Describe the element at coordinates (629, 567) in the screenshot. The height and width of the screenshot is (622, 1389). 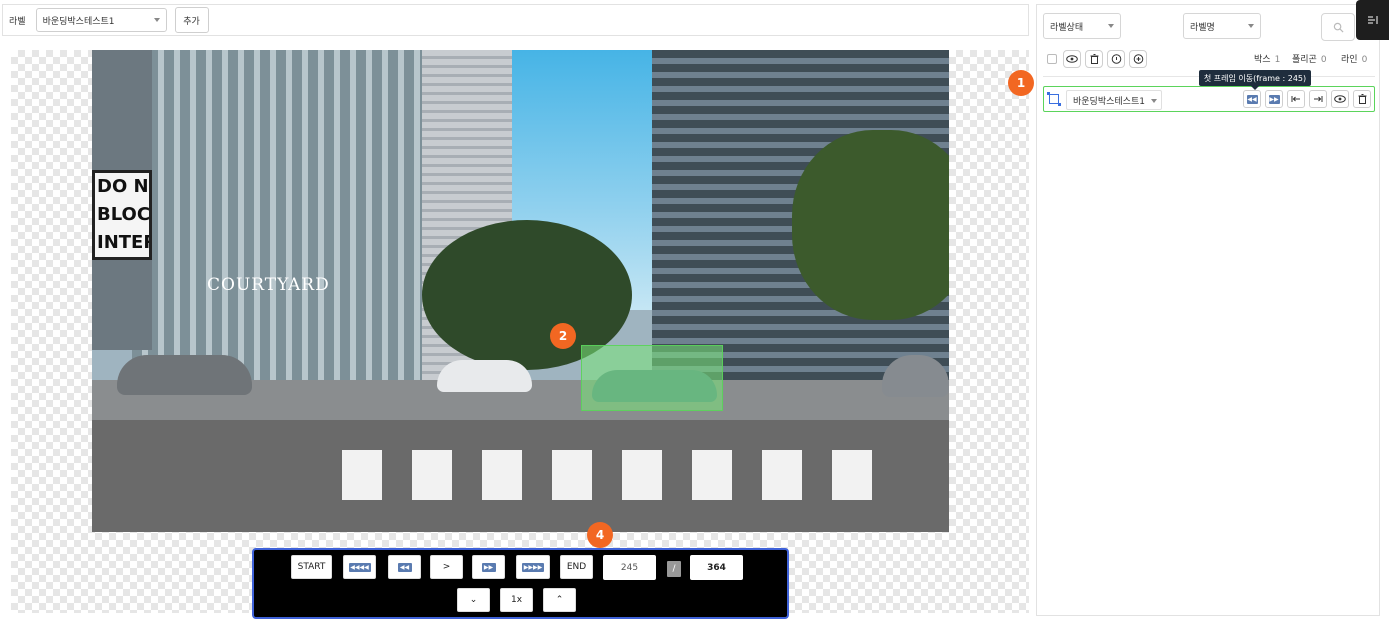
I see `current-frame-input: 245` at that location.